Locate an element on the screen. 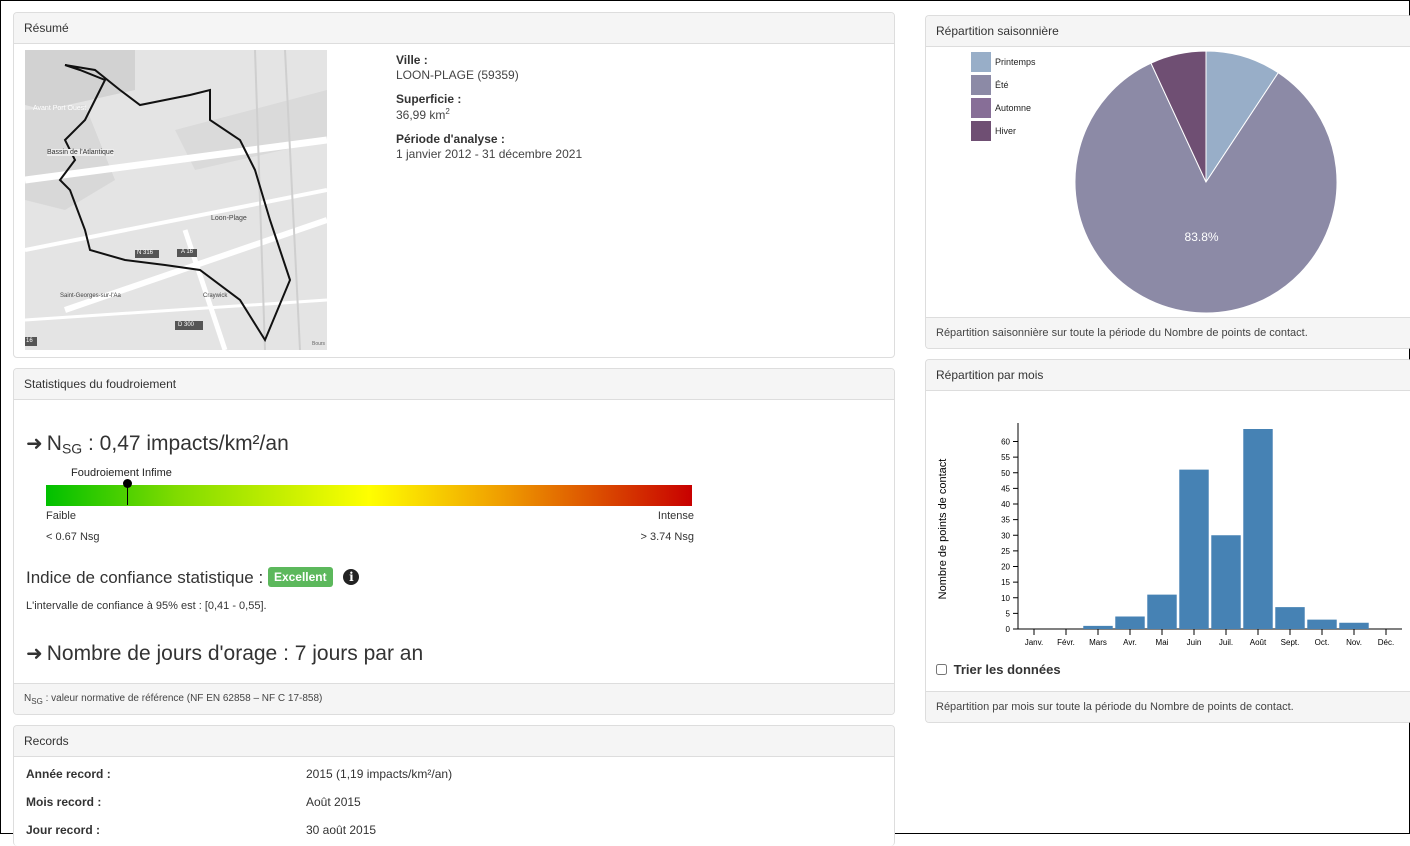 This screenshot has height=846, width=1410. period-label: Période d'analyse : is located at coordinates (450, 139).